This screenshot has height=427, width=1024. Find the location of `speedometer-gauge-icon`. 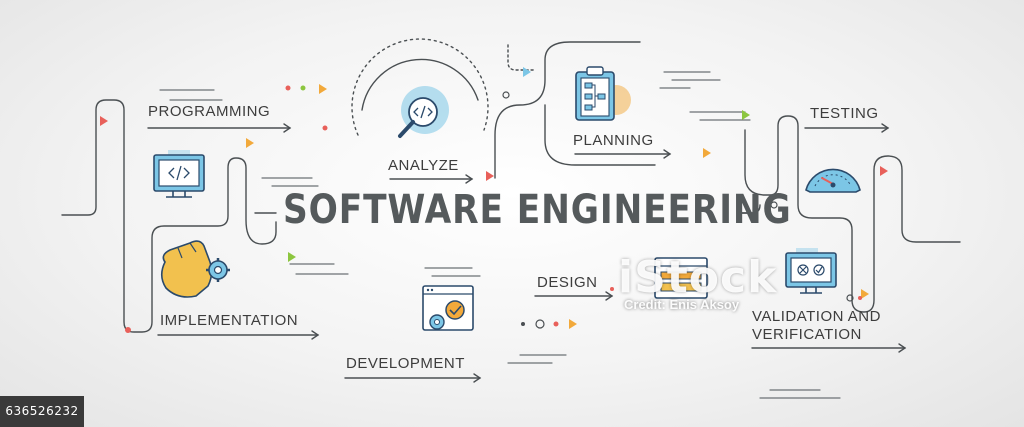

speedometer-gauge-icon is located at coordinates (833, 180).